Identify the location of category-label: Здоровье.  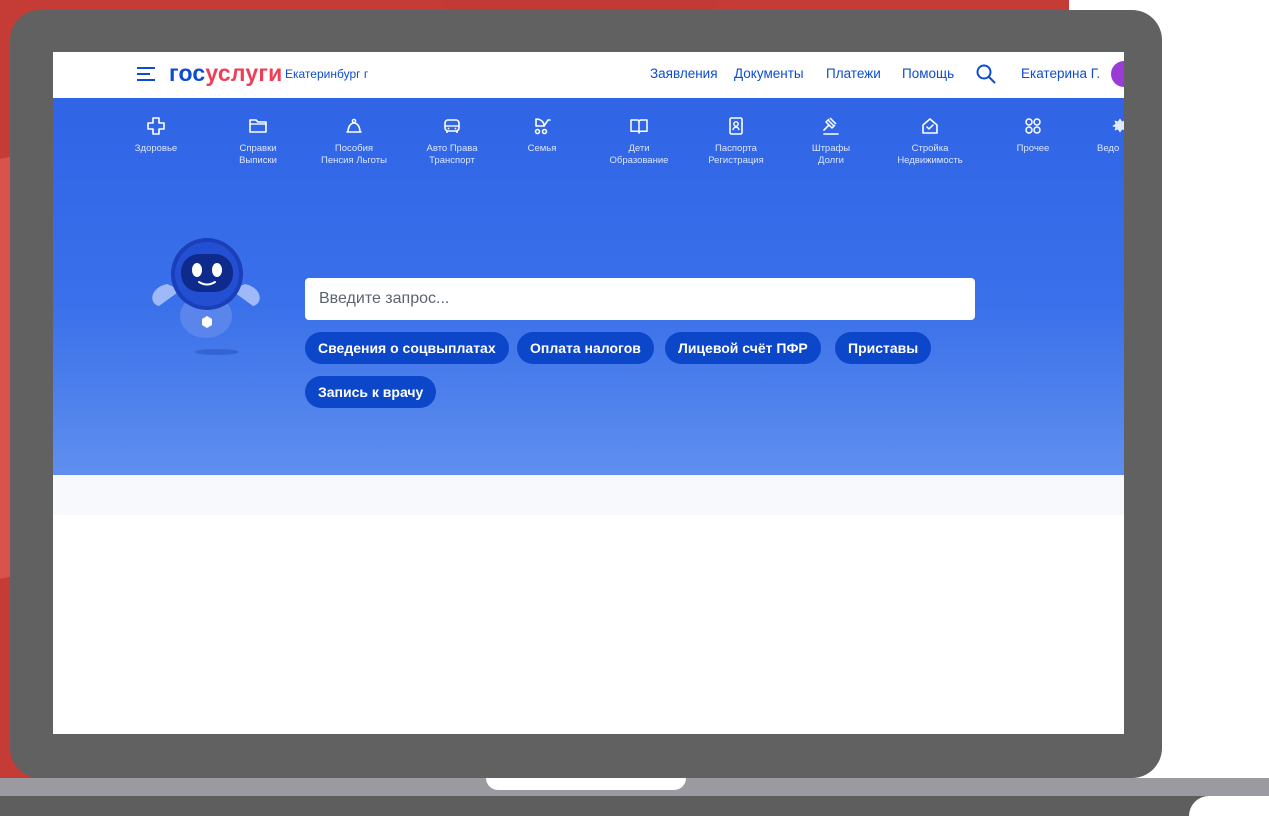
(156, 148).